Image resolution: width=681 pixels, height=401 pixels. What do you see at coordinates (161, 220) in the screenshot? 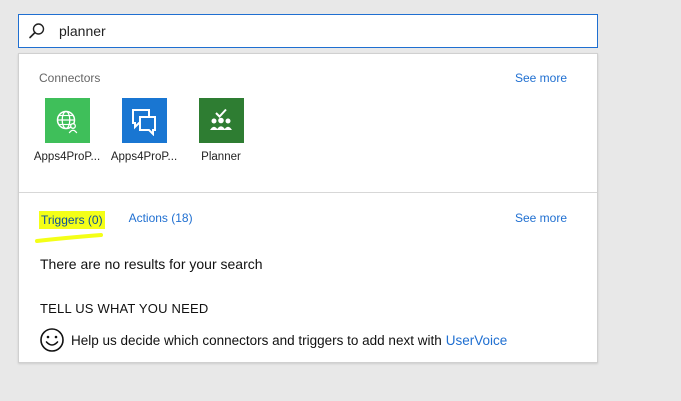
I see `tab-actions: Actions (18)` at bounding box center [161, 220].